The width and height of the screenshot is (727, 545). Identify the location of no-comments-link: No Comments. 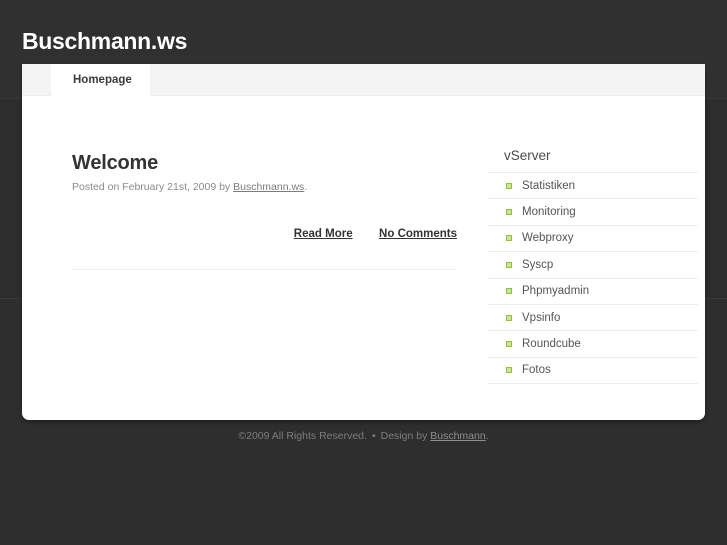
(418, 234).